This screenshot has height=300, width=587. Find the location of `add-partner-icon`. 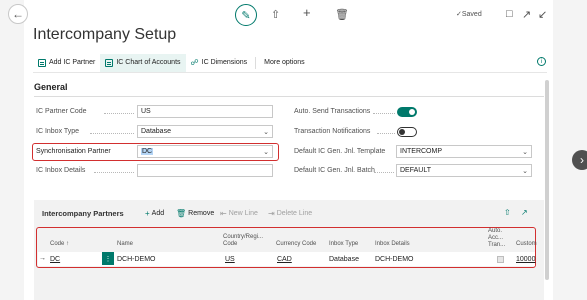

add-partner-icon is located at coordinates (42, 62).